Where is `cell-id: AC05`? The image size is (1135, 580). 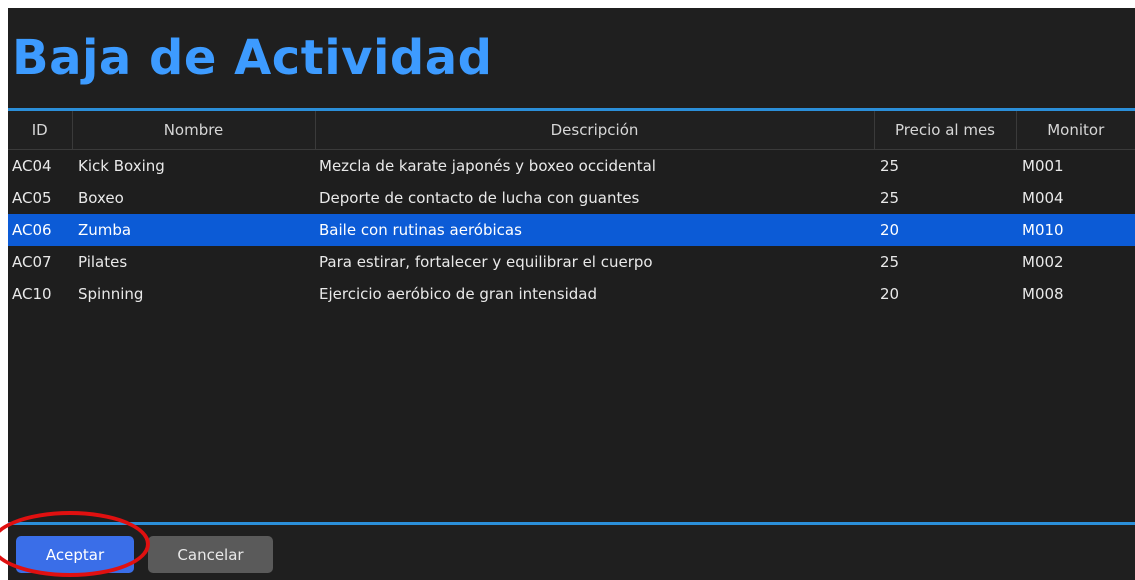 cell-id: AC05 is located at coordinates (32, 198).